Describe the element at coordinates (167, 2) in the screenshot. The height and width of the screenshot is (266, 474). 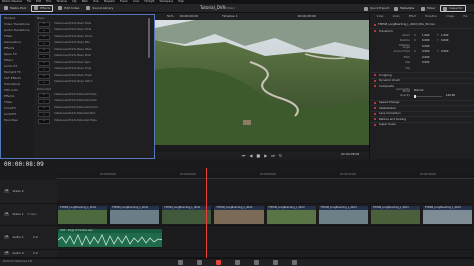
I see `menu-item: Workspace` at that location.